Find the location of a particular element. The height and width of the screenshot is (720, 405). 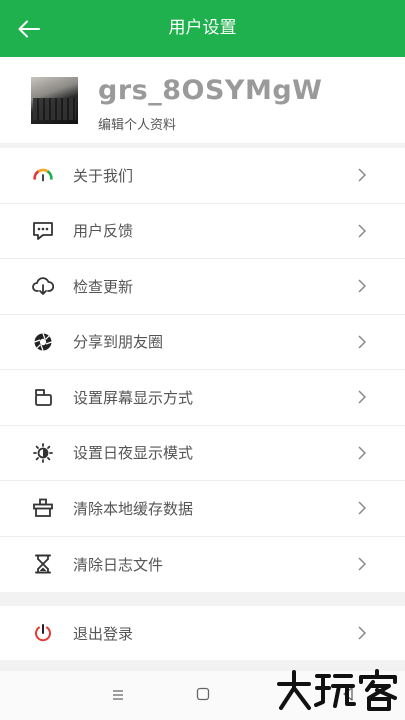

menu-item-feedback: 用户反馈 is located at coordinates (202, 231).